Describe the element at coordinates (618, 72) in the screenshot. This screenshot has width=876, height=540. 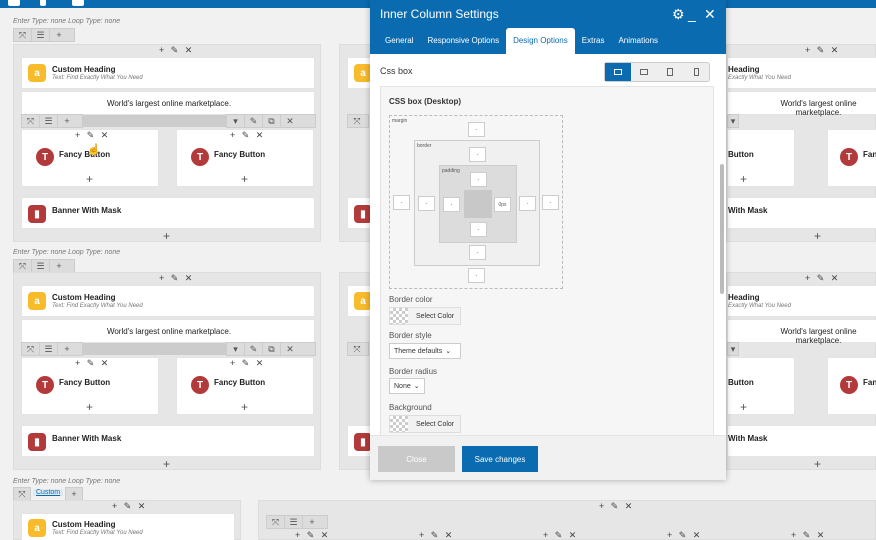
I see `desktop-icon` at that location.